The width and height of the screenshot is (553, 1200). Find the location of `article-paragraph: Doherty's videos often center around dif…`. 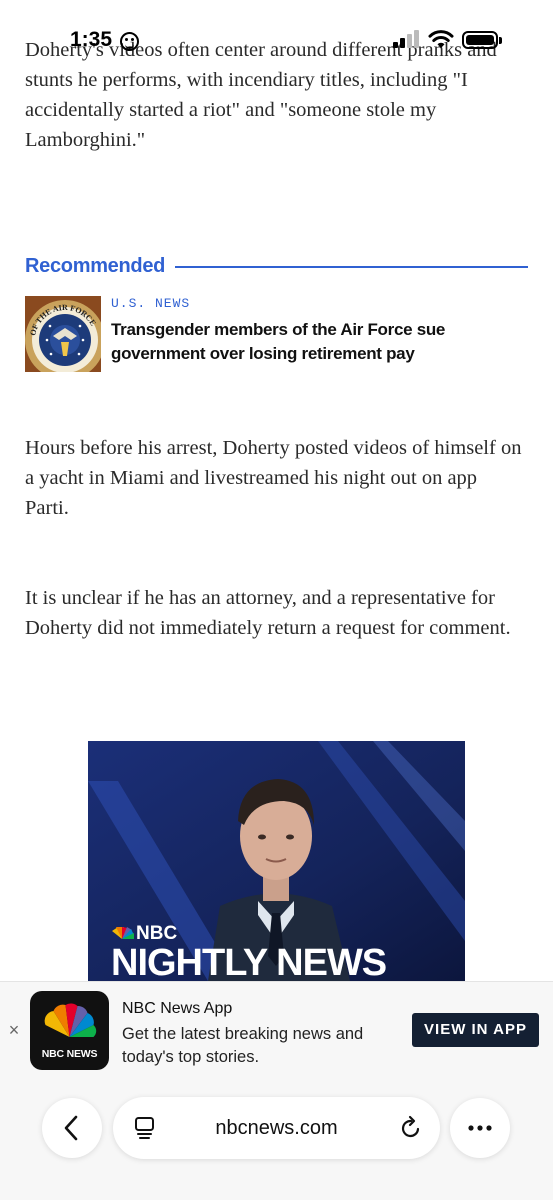

article-paragraph: Doherty's videos often center around dif… is located at coordinates (261, 95).